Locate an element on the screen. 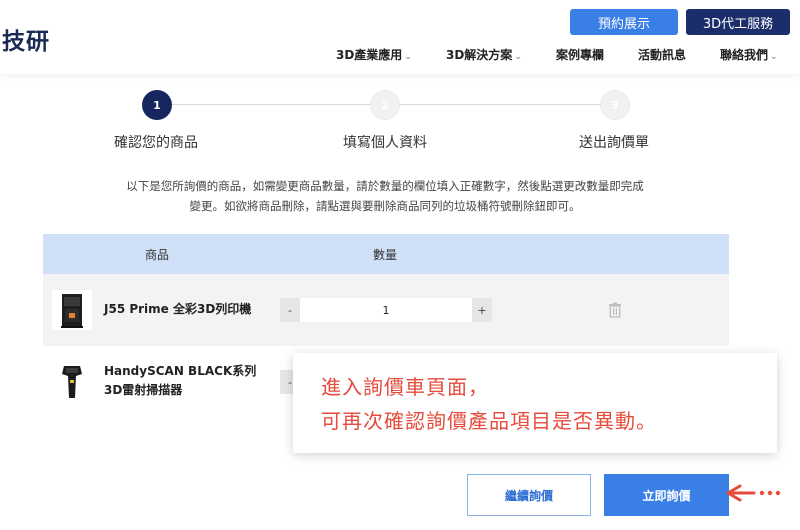 The width and height of the screenshot is (800, 530). callout-line-1: 進入詢價車頁面， is located at coordinates (405, 387).